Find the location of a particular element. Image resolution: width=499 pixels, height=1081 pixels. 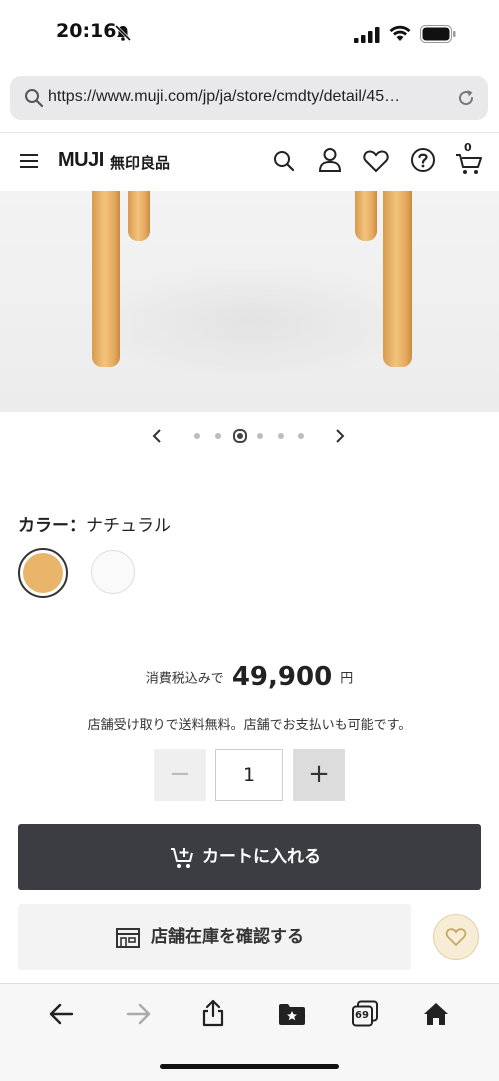

muji-logo-jp: 無印良品 is located at coordinates (140, 162).